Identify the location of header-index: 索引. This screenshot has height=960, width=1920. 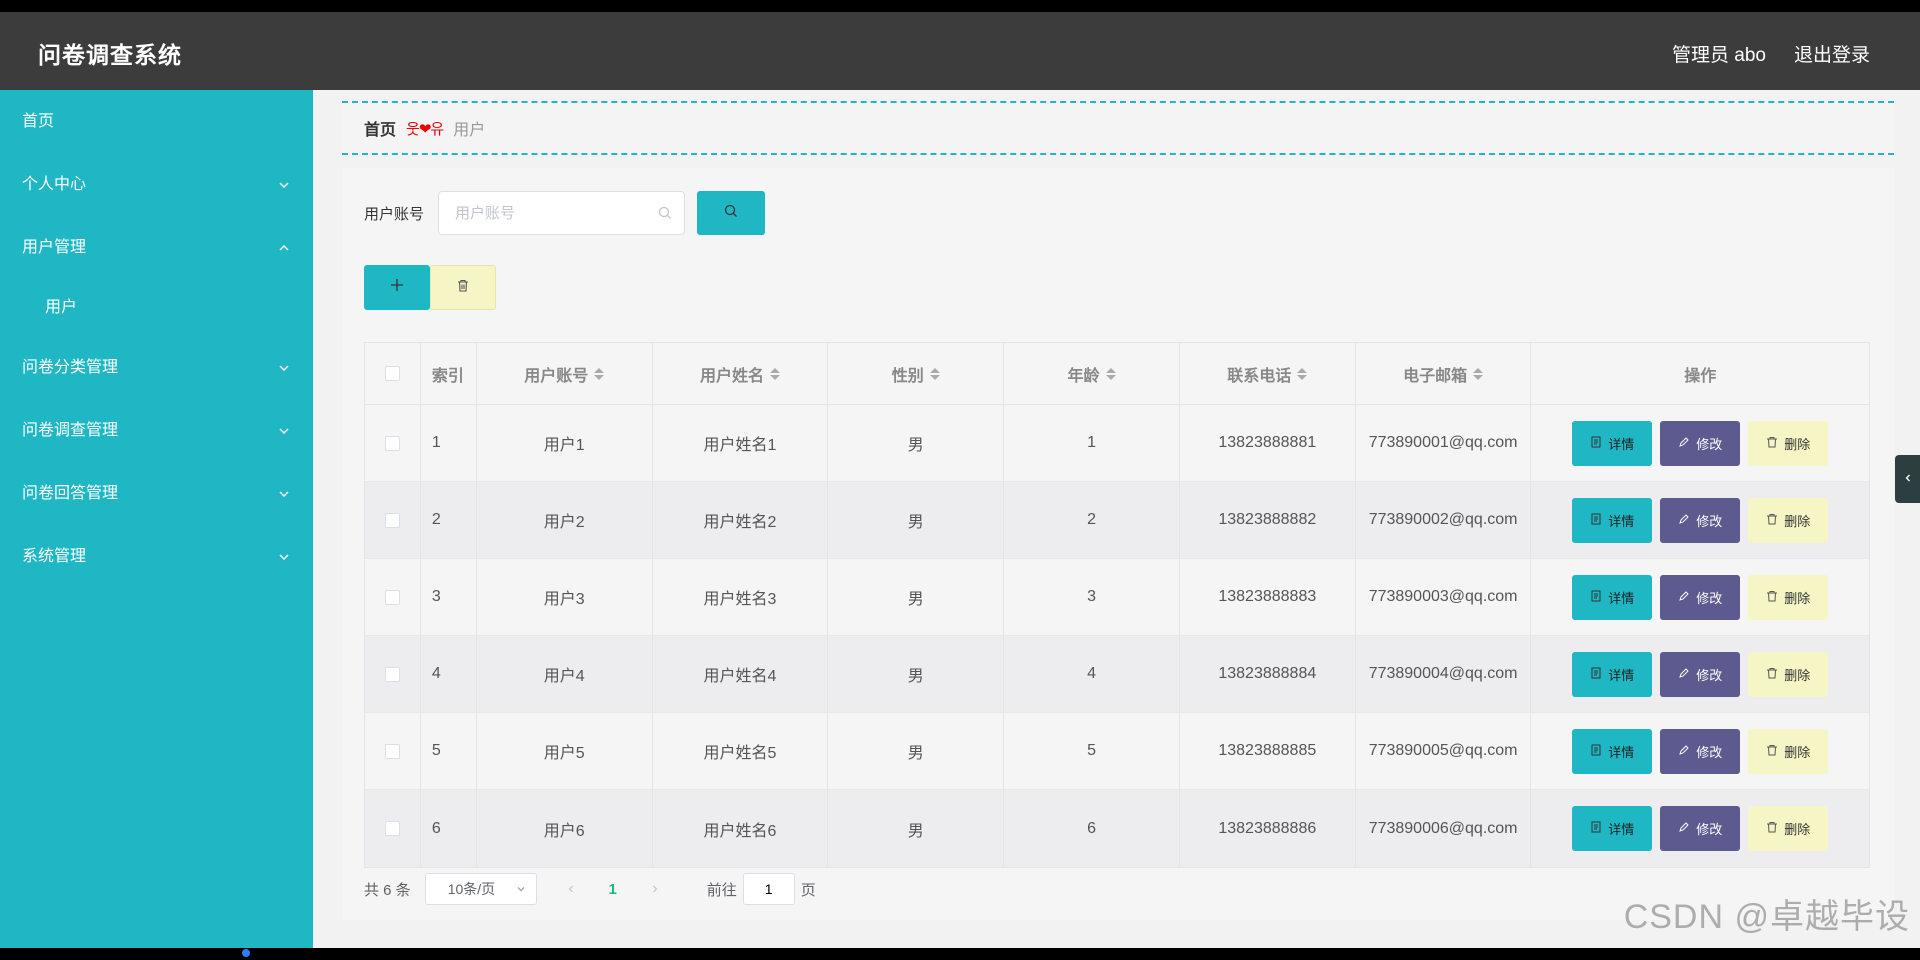
(449, 373).